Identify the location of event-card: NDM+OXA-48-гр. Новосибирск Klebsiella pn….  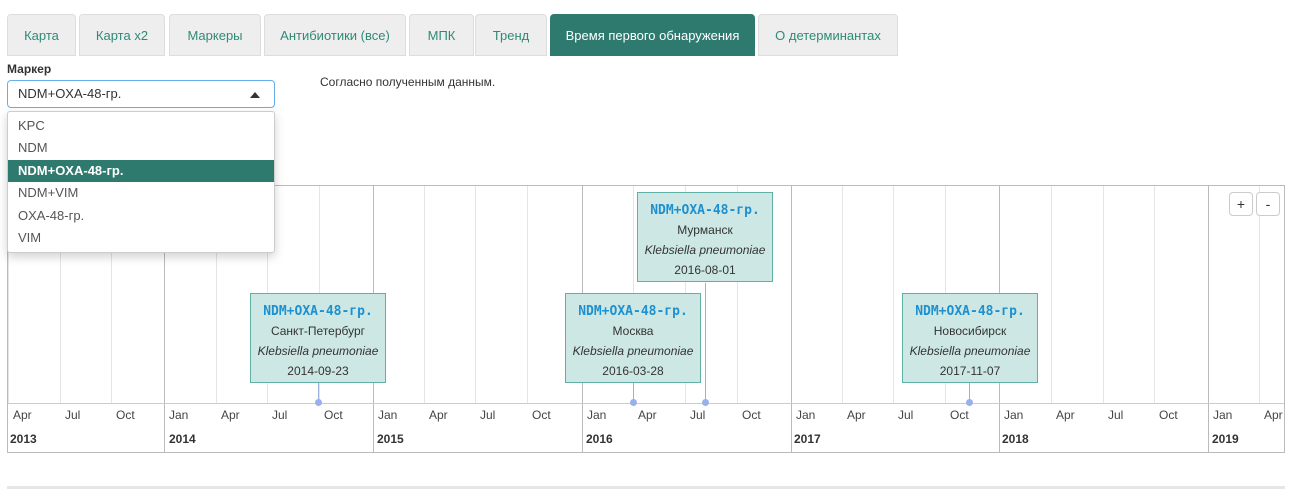
(970, 338).